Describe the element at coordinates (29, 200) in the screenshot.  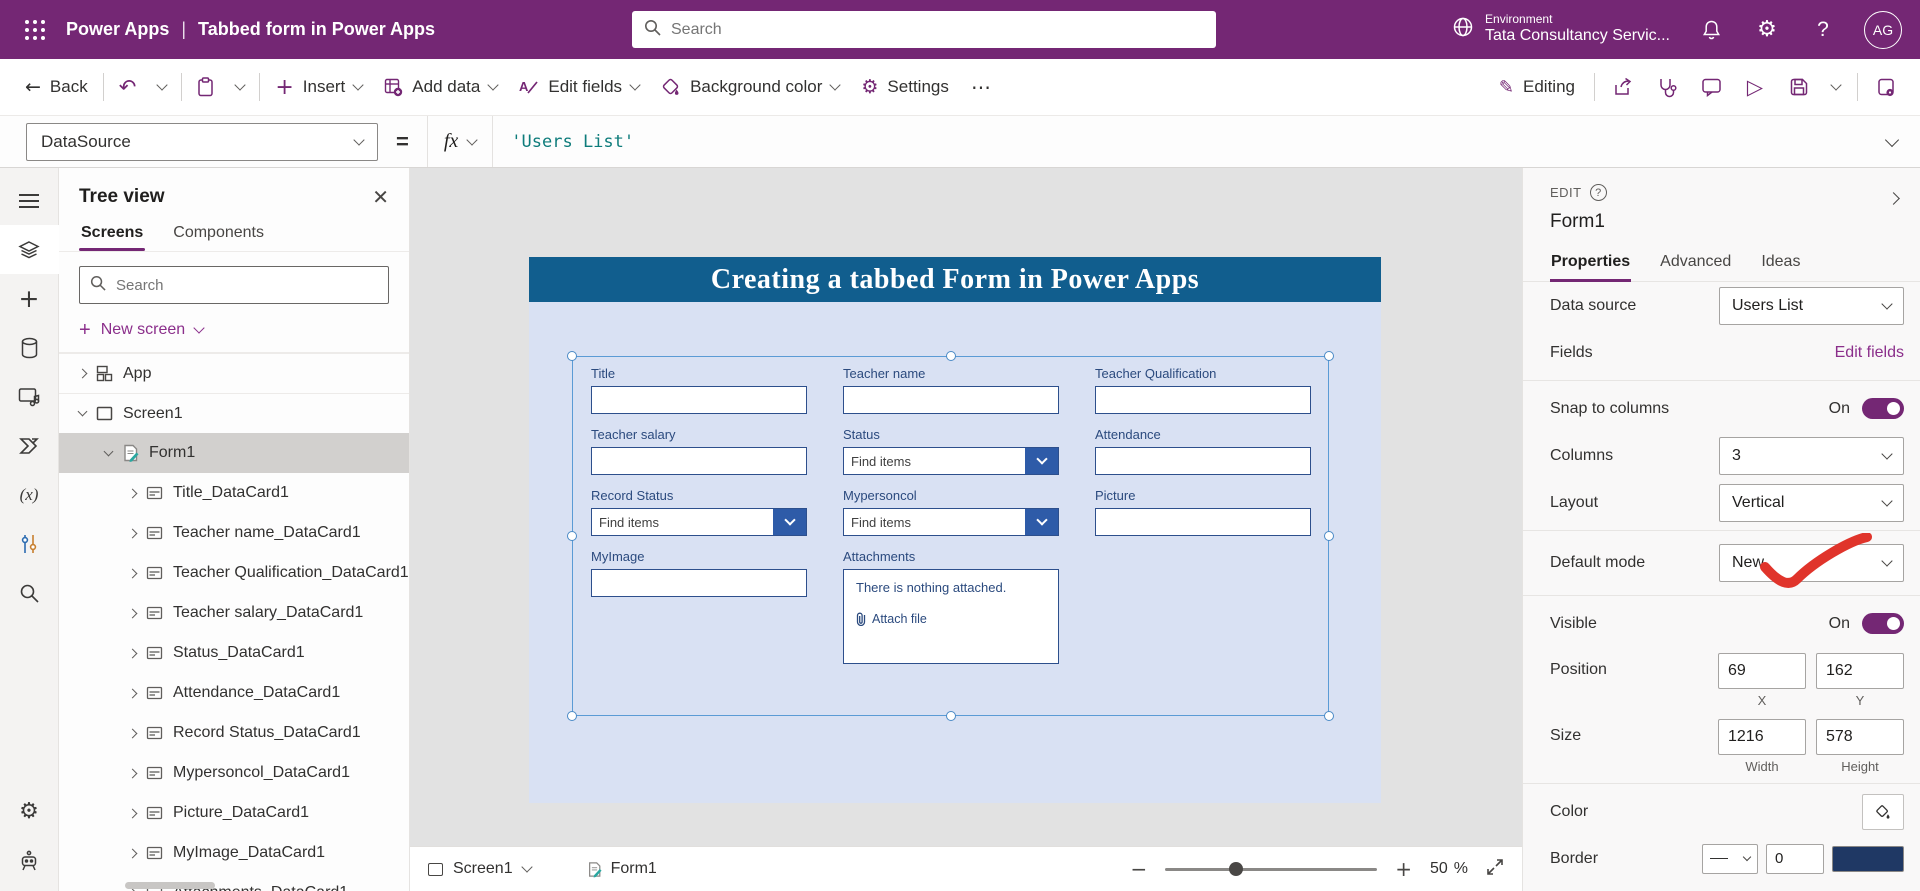
I see `rail-menu-icon` at that location.